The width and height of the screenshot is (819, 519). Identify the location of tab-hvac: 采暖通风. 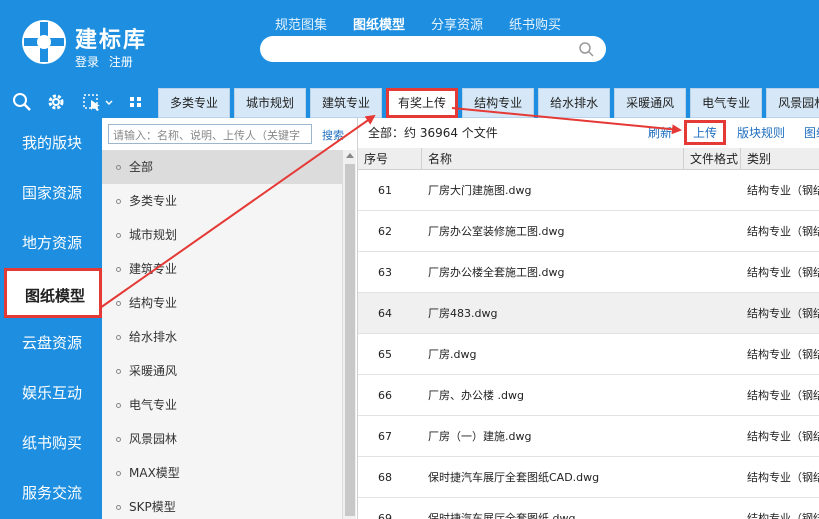
(650, 103).